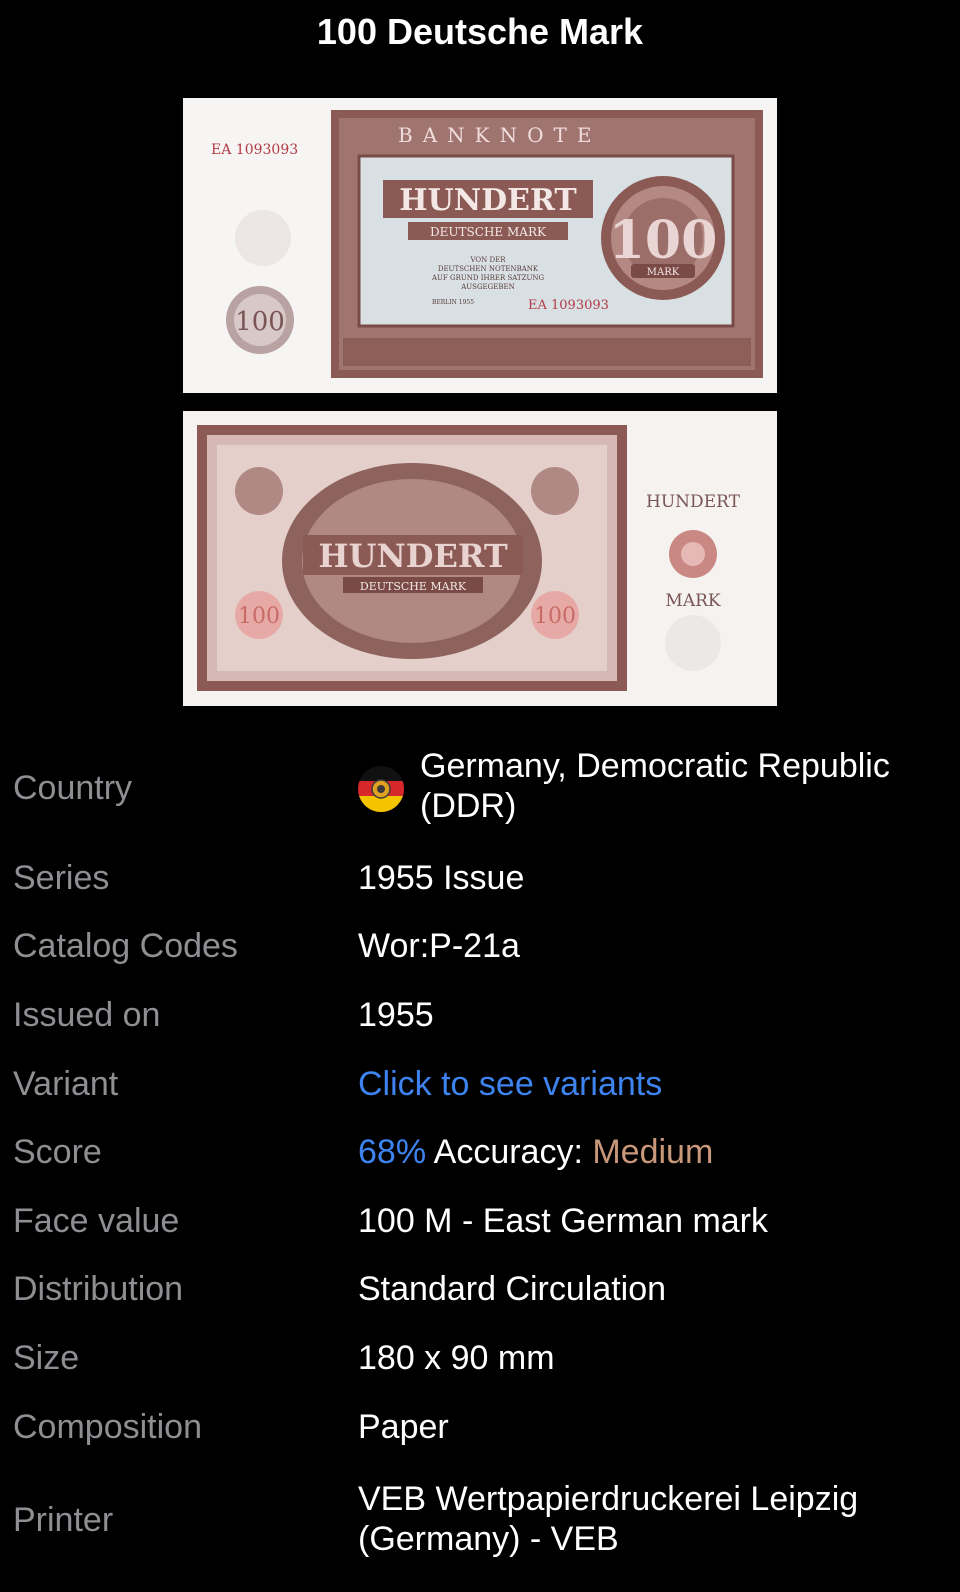  I want to click on score-label: Score, so click(57, 1152).